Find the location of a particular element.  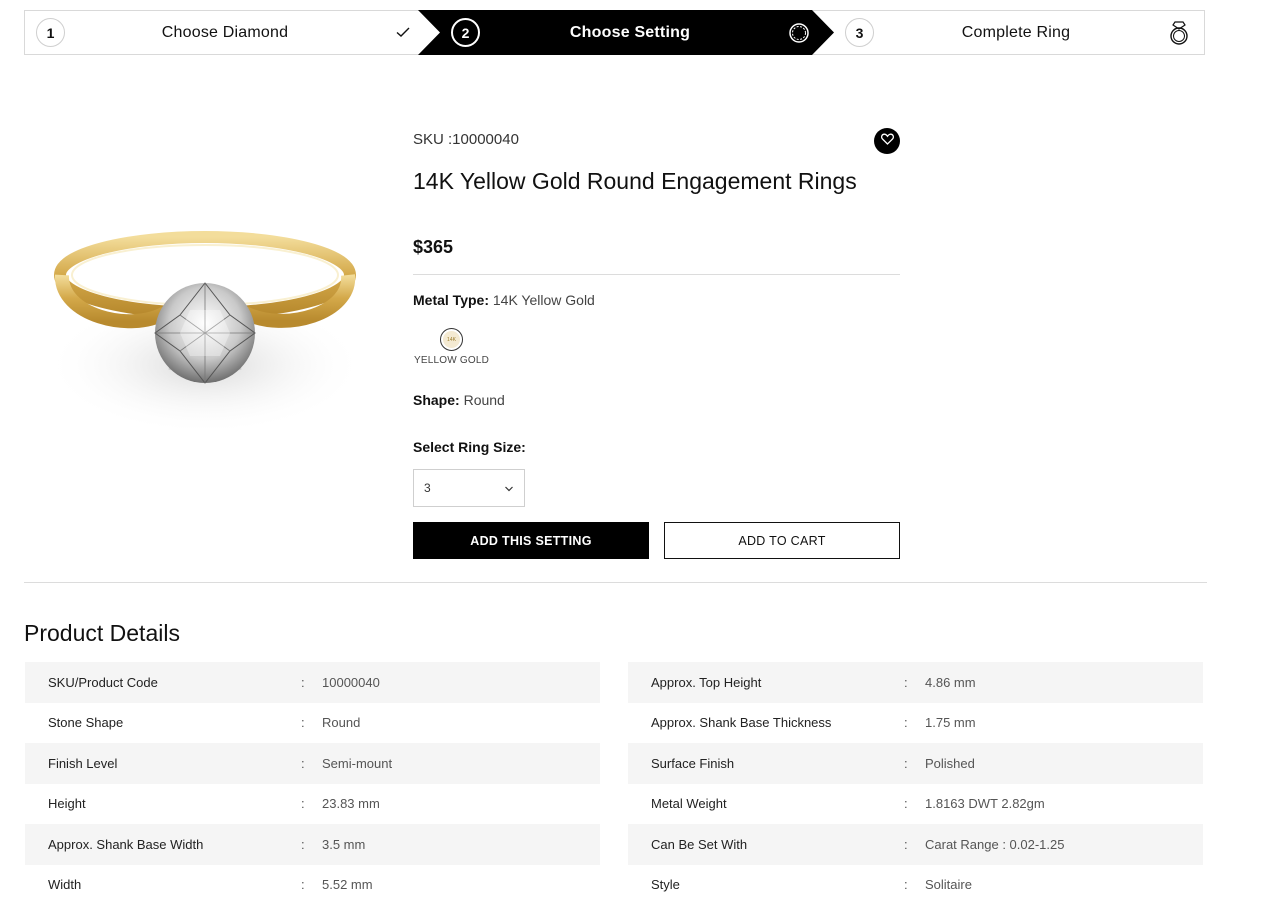

detail-value: 4.86 mm is located at coordinates (950, 682).